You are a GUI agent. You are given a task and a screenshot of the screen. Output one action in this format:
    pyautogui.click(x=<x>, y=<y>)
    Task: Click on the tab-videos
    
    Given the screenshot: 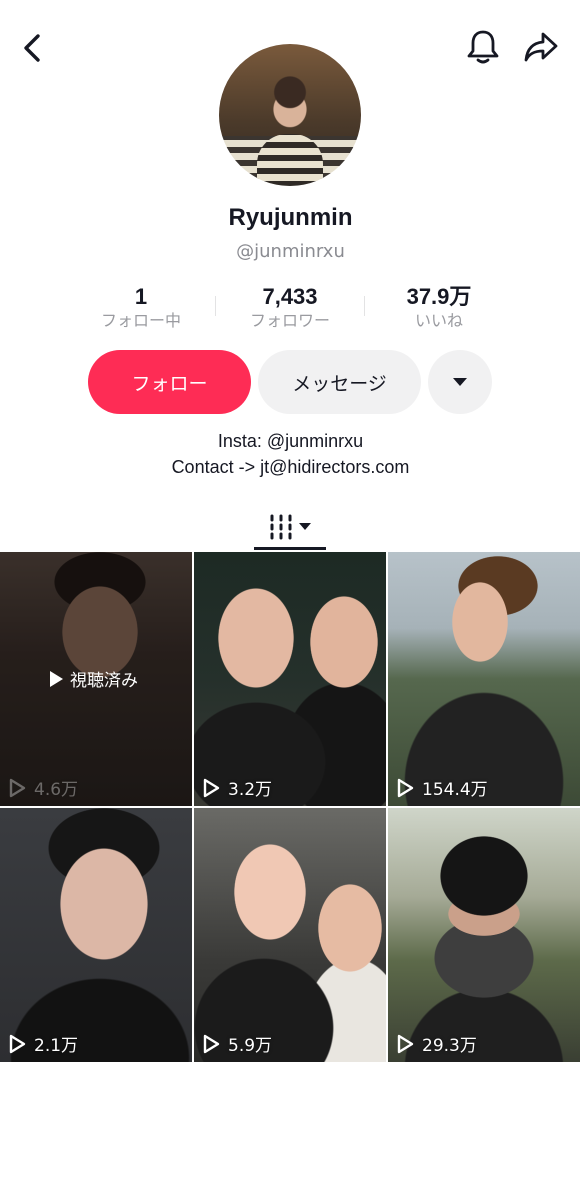 What is the action you would take?
    pyautogui.click(x=291, y=526)
    